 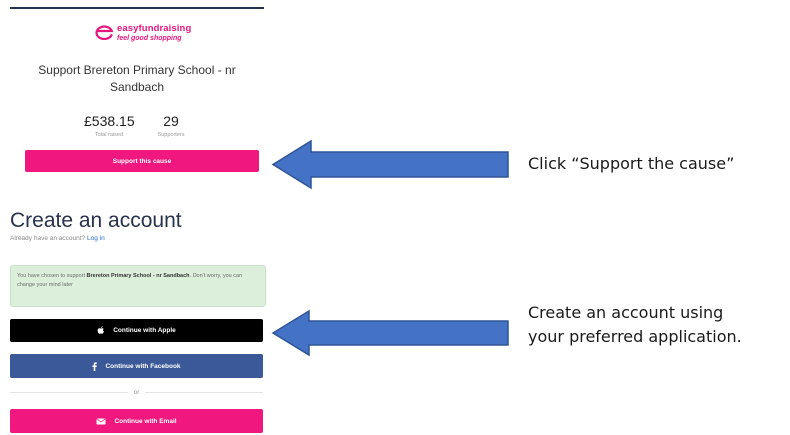 I want to click on continue-apple-button: Continue with Apple, so click(x=136, y=330).